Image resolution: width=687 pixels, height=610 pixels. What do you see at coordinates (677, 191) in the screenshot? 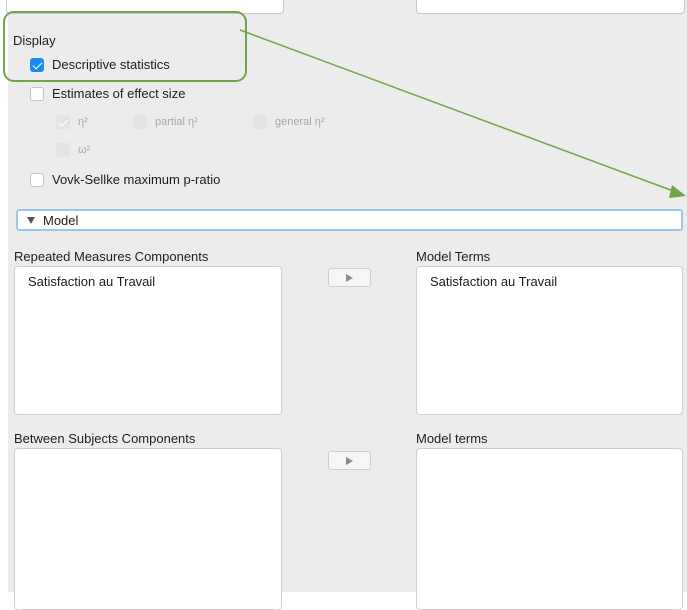
I see `annotation-arrowhead` at bounding box center [677, 191].